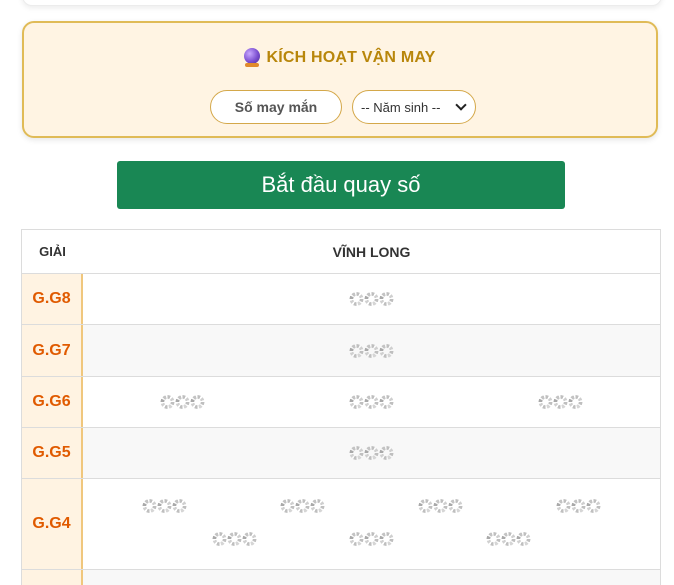 This screenshot has width=674, height=585. What do you see at coordinates (371, 251) in the screenshot?
I see `province-column-header: VĨNH LONG` at bounding box center [371, 251].